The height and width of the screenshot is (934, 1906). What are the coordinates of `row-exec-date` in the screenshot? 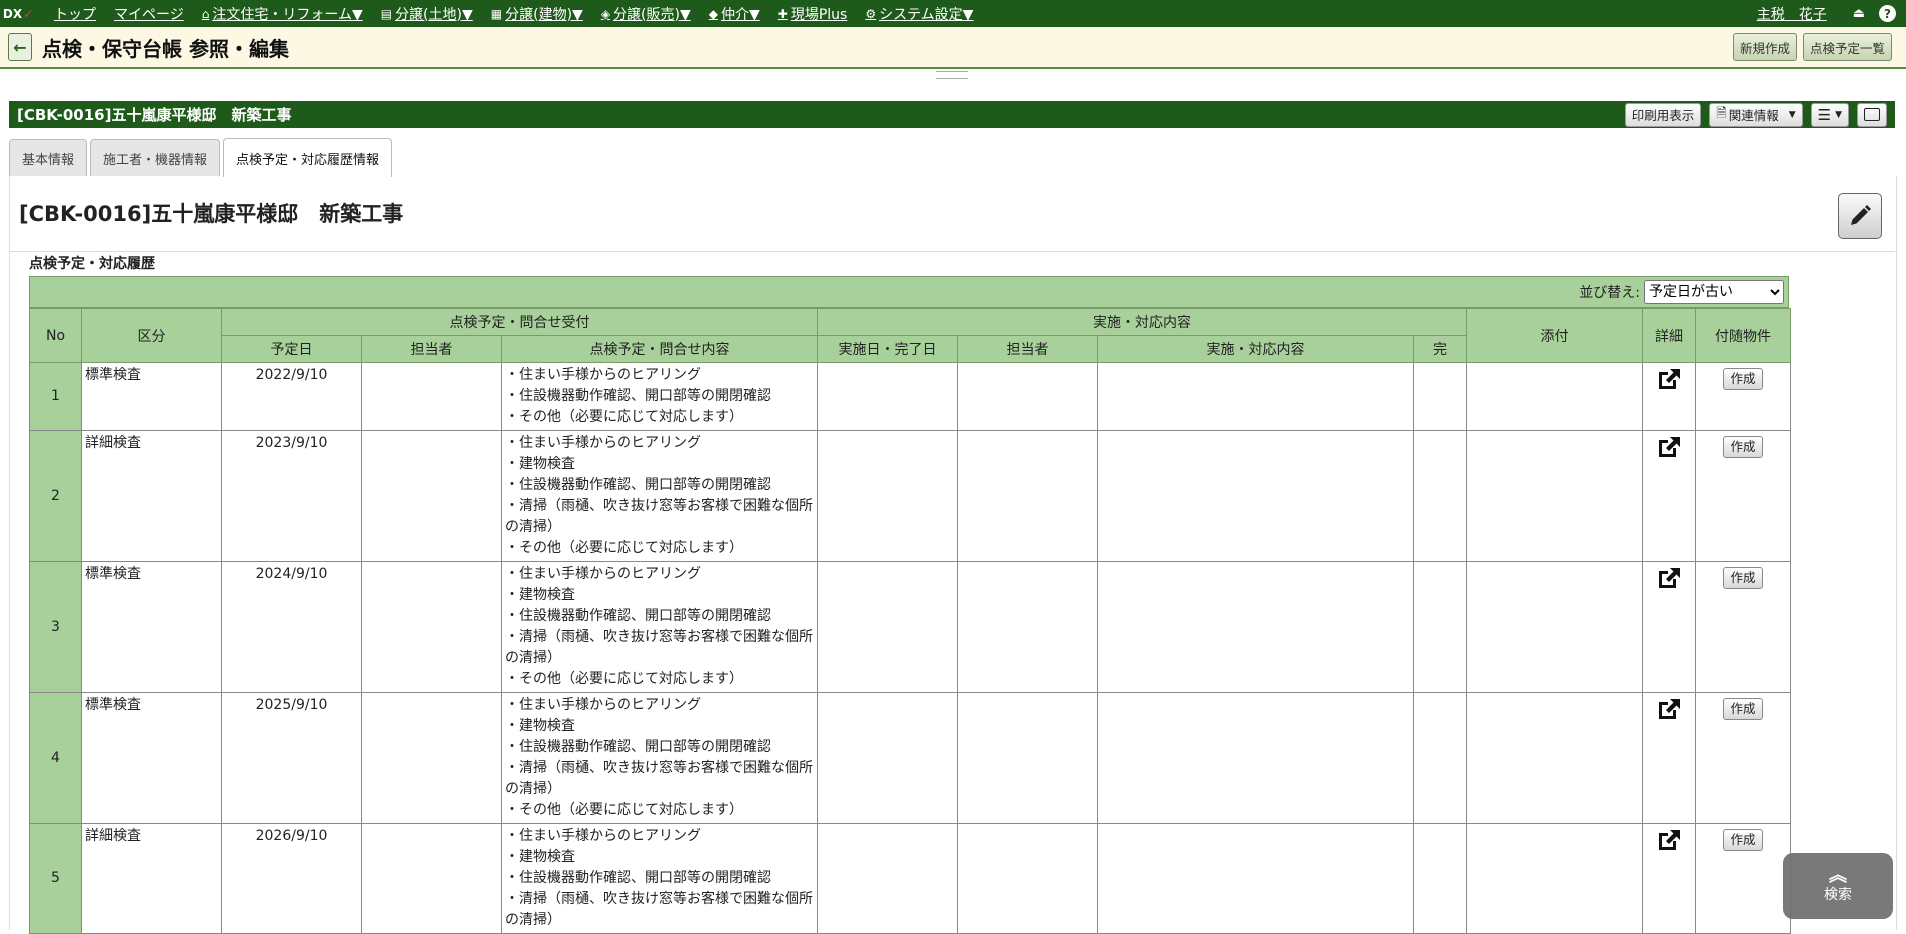 It's located at (887, 878).